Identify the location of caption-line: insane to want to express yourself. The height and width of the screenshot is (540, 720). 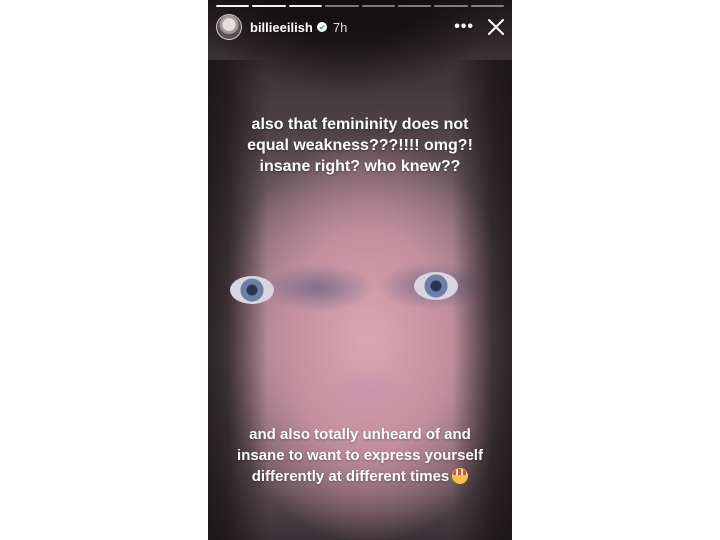
(360, 455).